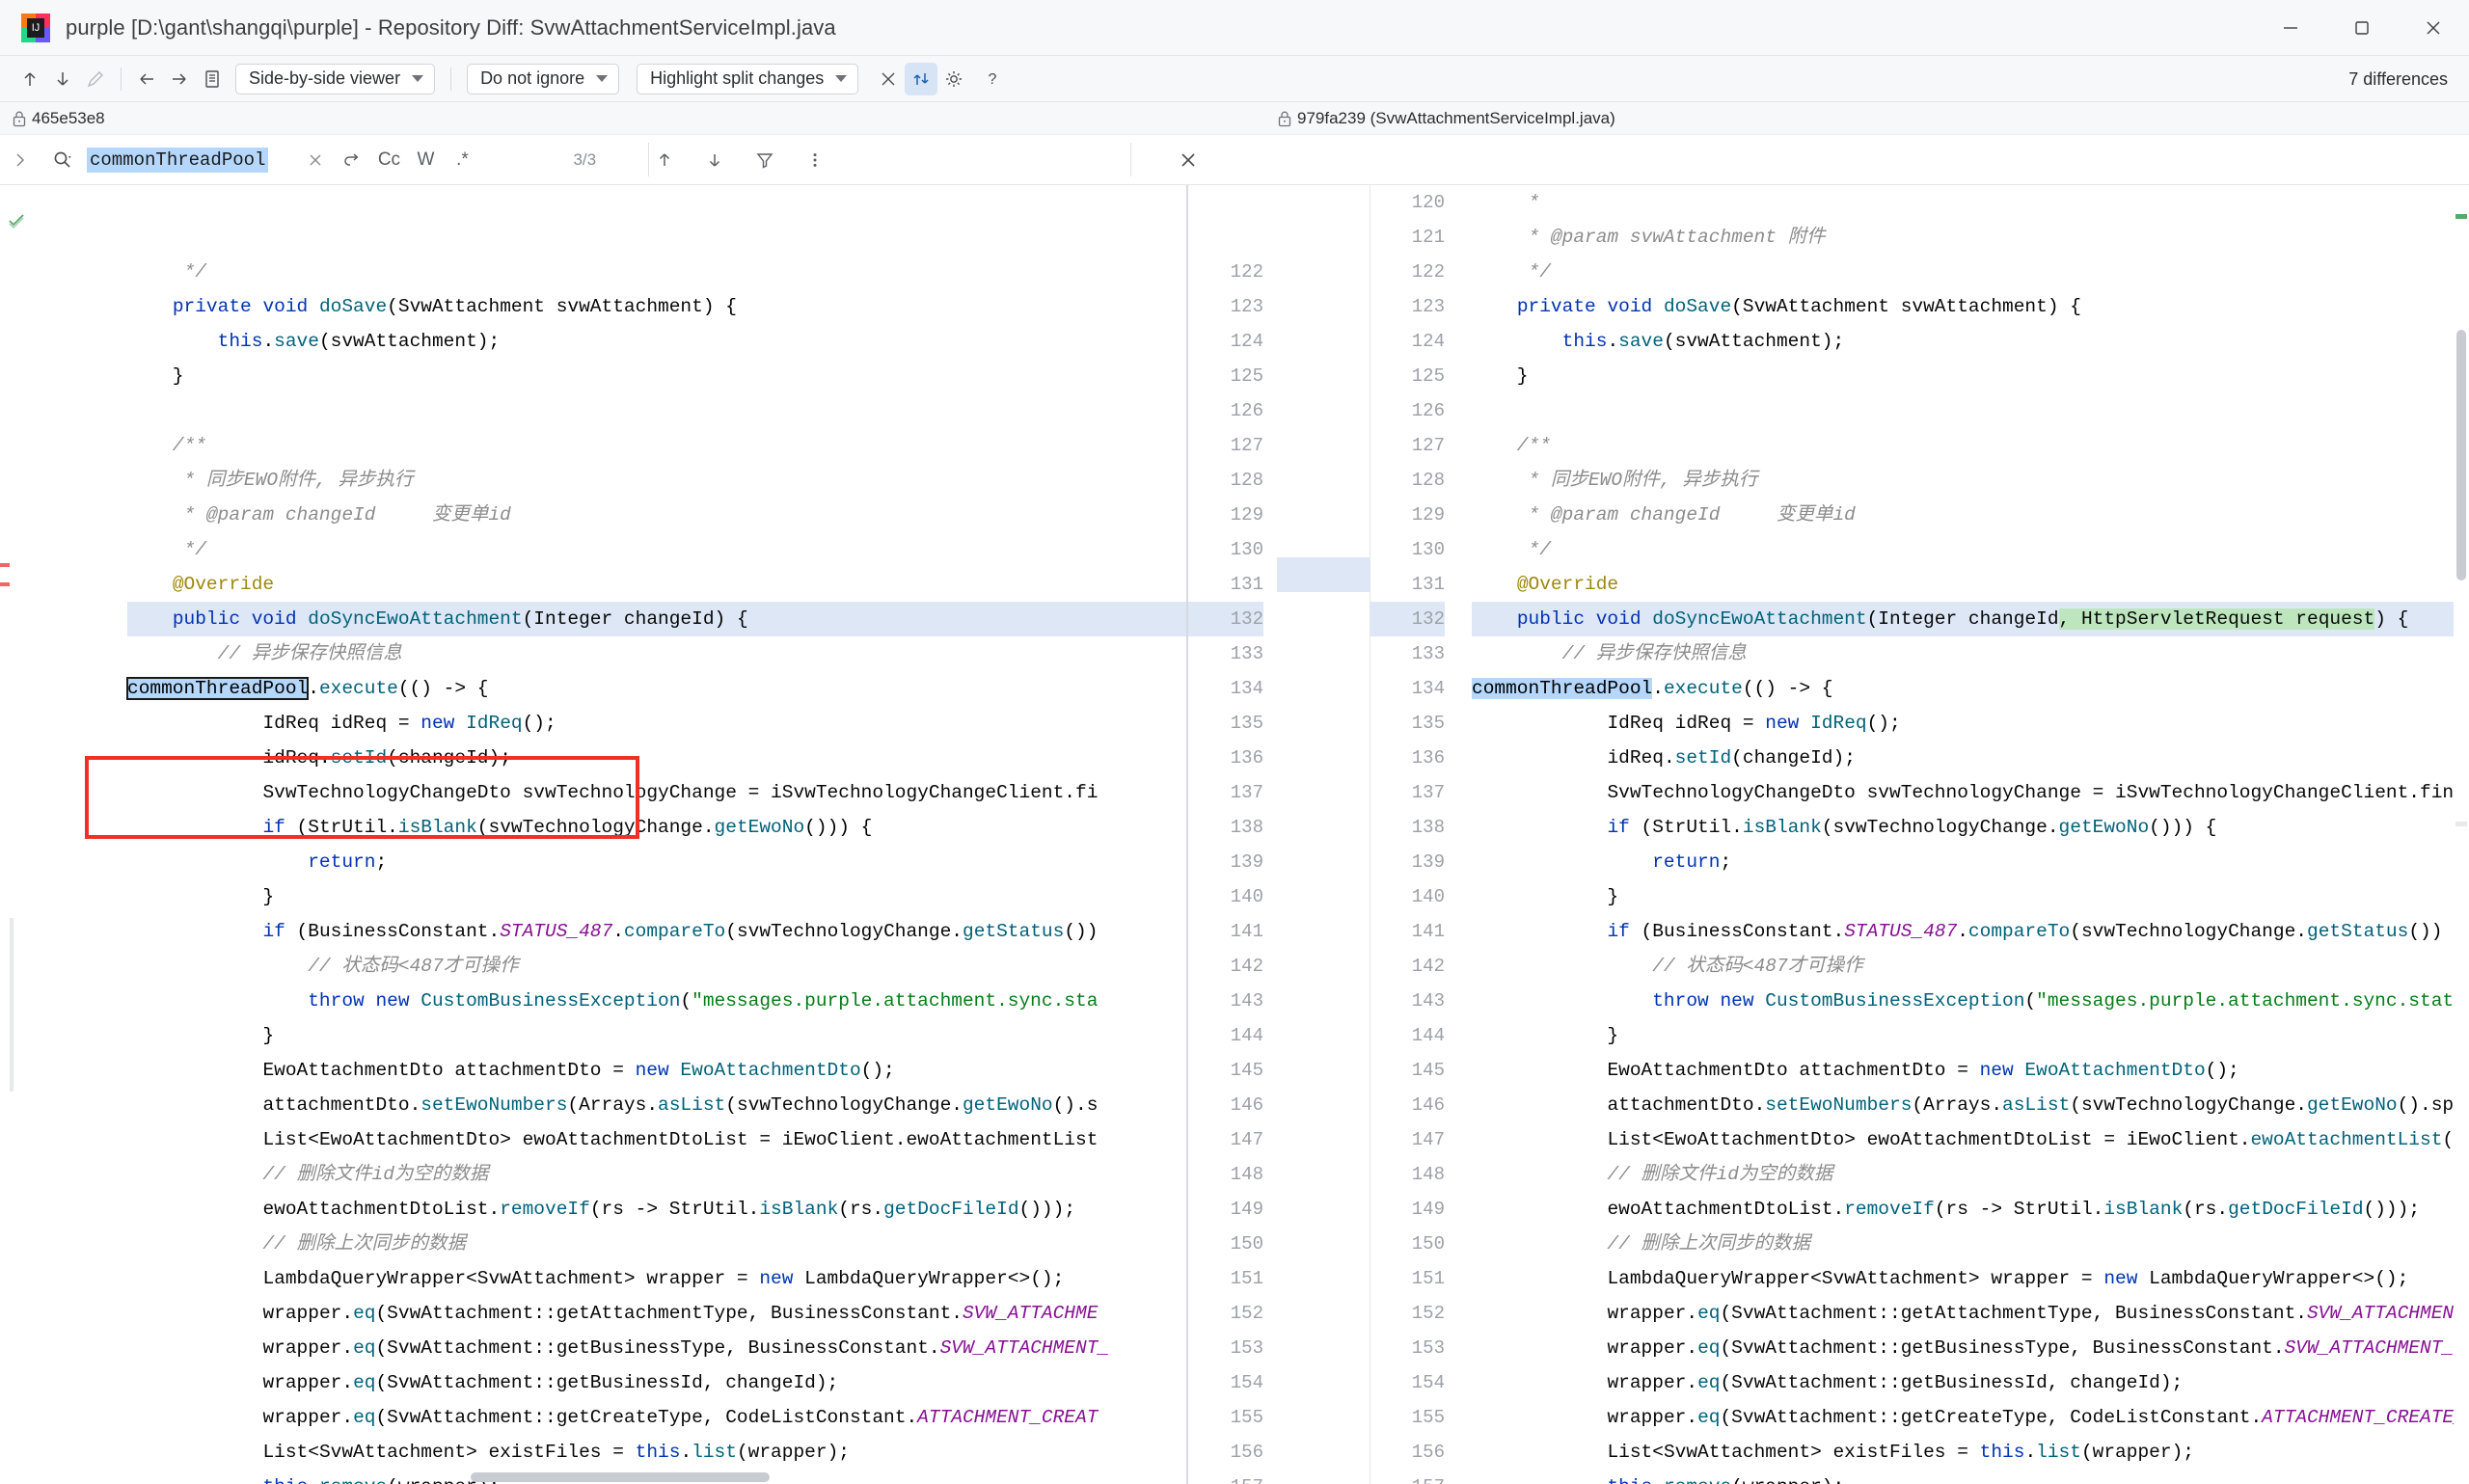 Image resolution: width=2469 pixels, height=1484 pixels. I want to click on file-list-icon, so click(212, 79).